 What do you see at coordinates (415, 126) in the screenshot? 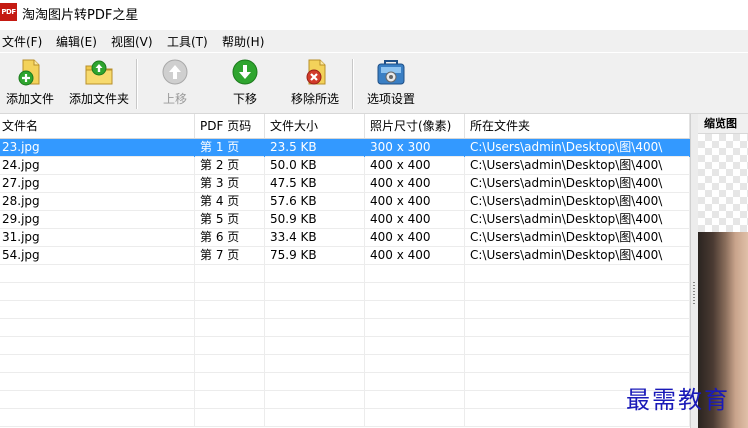
I see `column-header-dimensions: 照片尺寸(像素)` at bounding box center [415, 126].